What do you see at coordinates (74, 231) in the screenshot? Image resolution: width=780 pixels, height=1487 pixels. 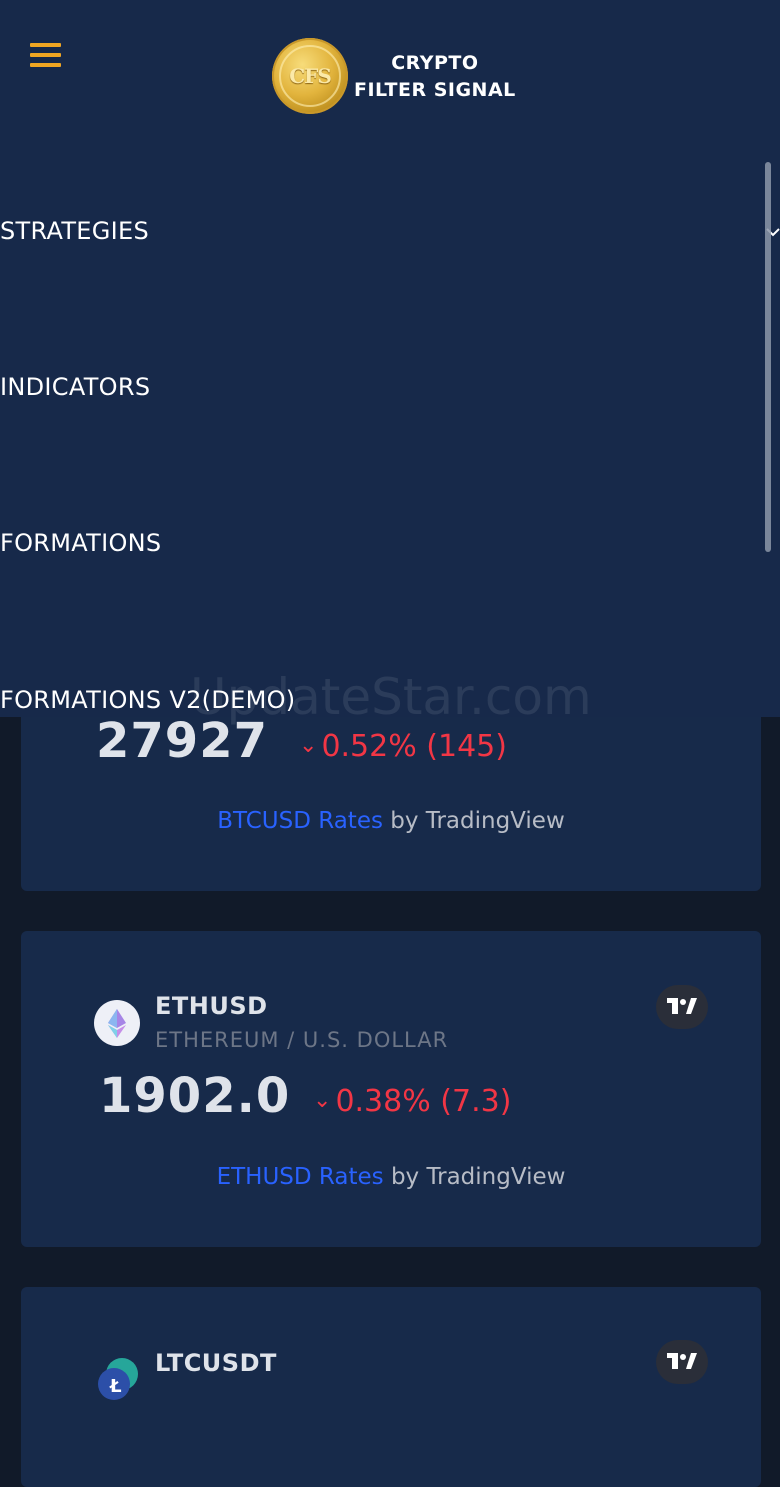 I see `menu-item-strategies: STRATEGIES` at bounding box center [74, 231].